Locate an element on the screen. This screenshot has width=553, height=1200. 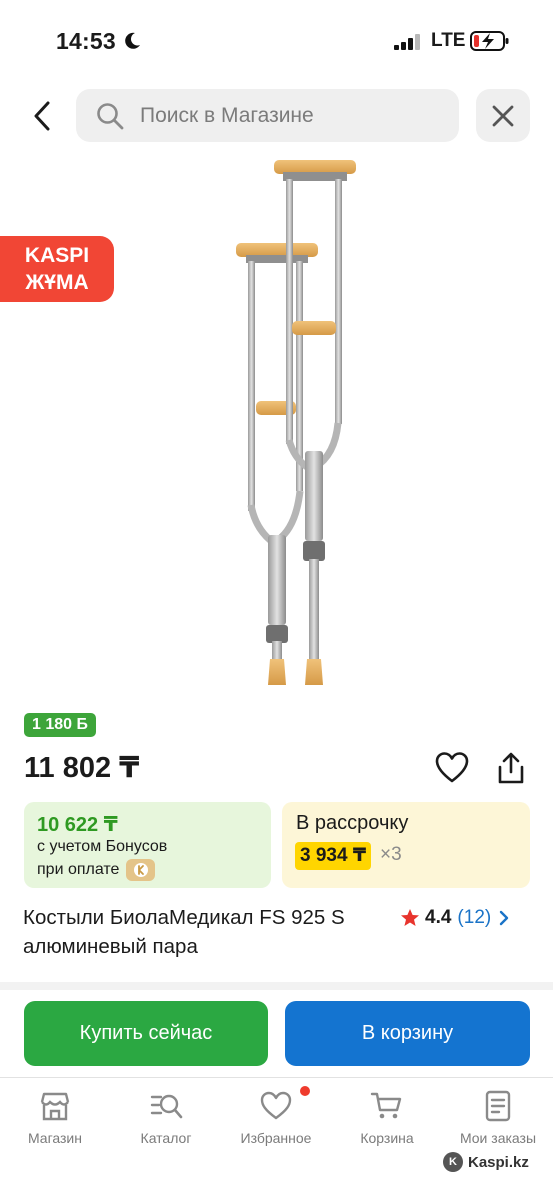
bonus-price-card: 10 622 ₸ с учетом Бонусов при оплате is located at coordinates (147, 845).